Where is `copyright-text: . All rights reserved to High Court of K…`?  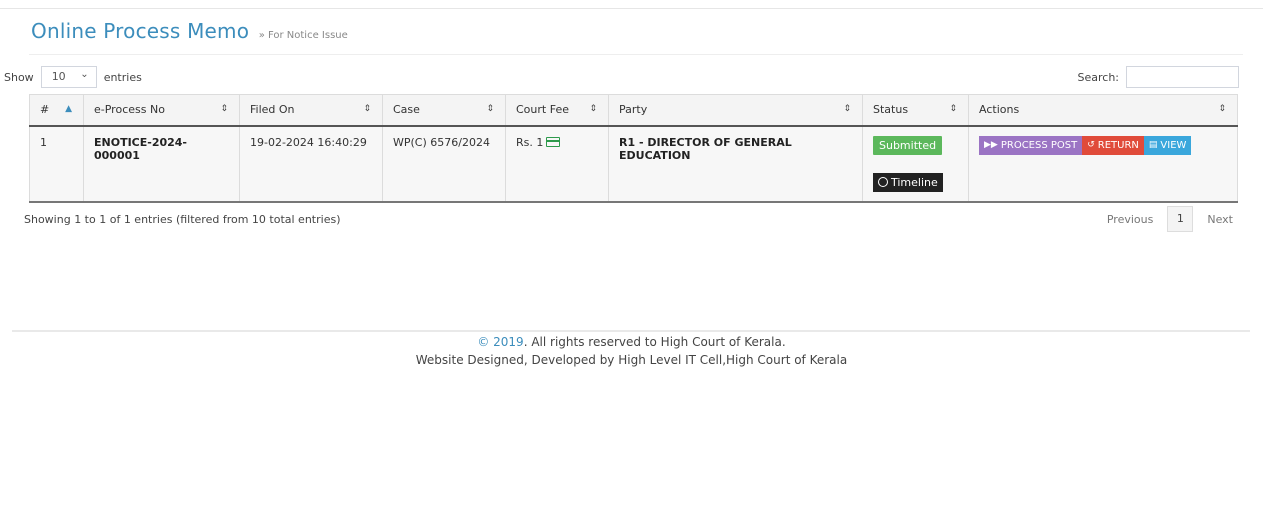
copyright-text: . All rights reserved to High Court of K… is located at coordinates (654, 342).